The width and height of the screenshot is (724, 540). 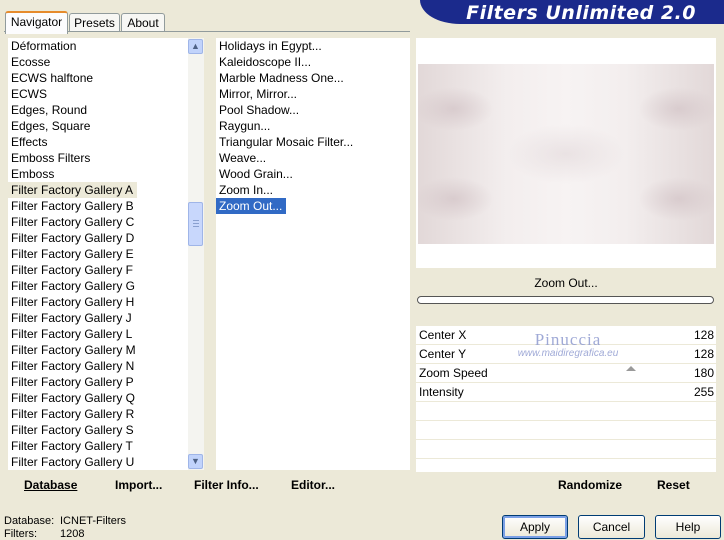 I want to click on tab-navigator: Navigator, so click(x=36, y=22).